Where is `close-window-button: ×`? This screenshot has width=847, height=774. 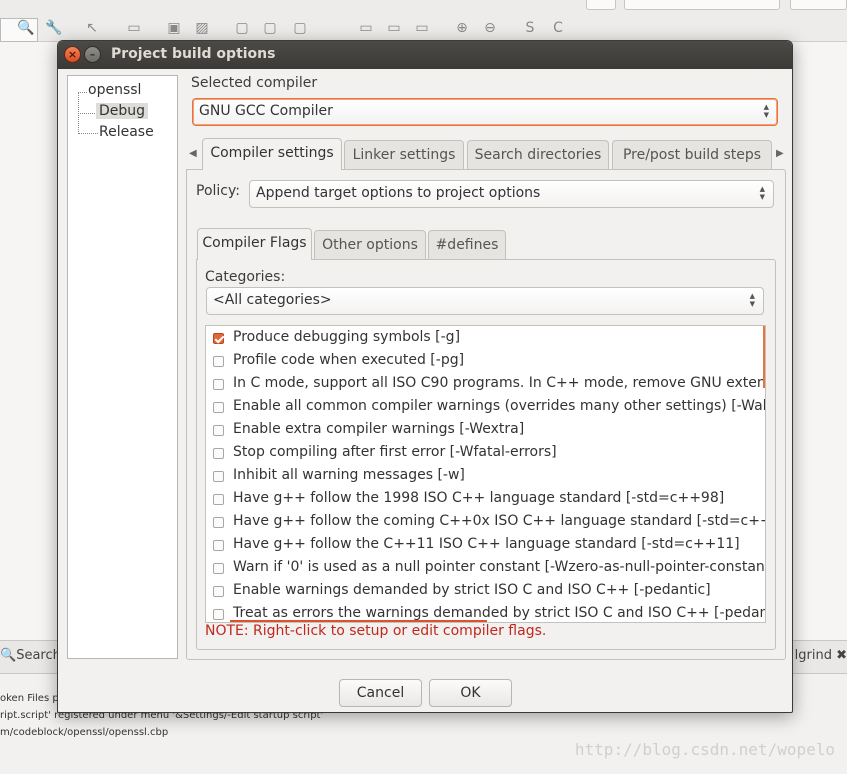 close-window-button: × is located at coordinates (72, 54).